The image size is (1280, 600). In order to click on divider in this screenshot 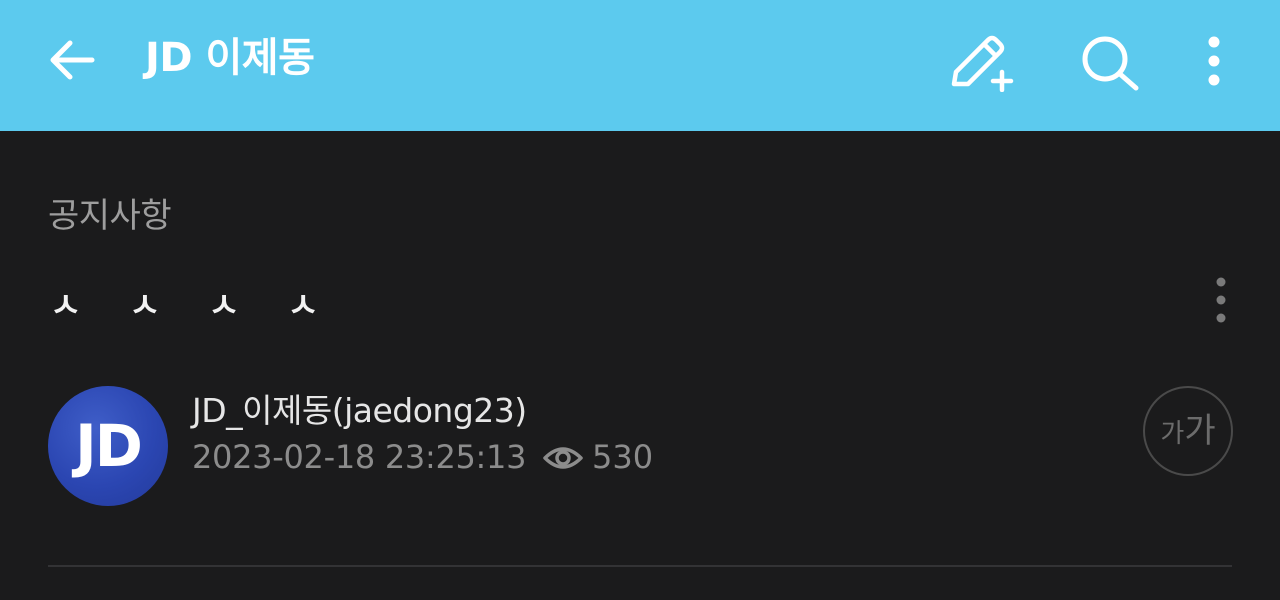, I will do `click(640, 566)`.